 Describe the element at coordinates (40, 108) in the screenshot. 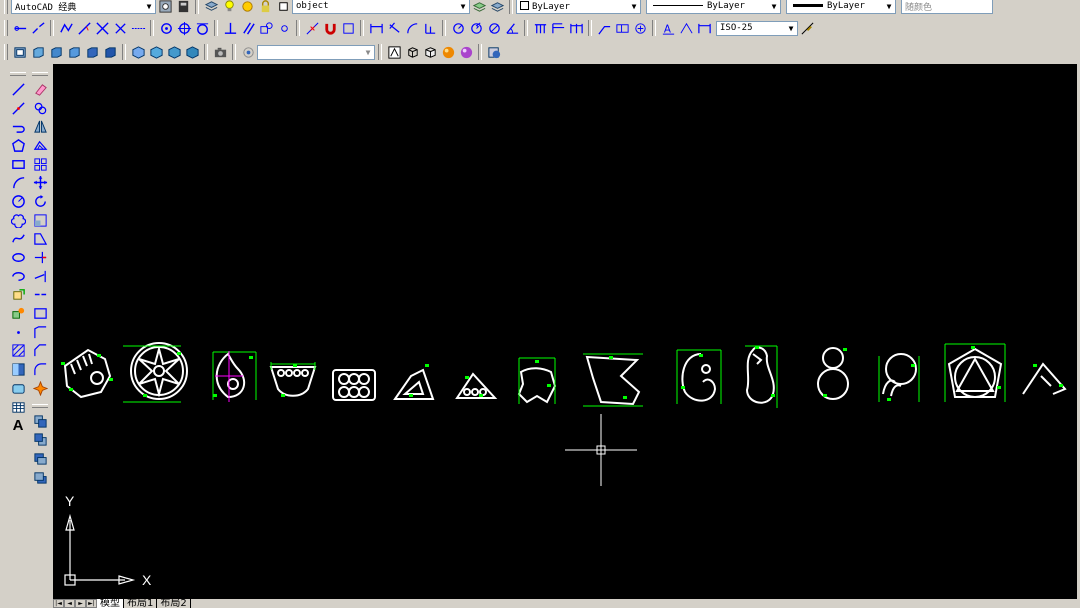

I see `copy-icon` at that location.